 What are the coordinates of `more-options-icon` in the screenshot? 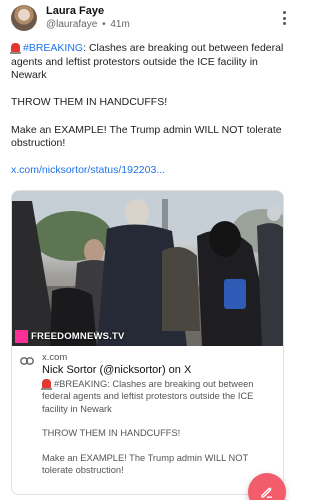 It's located at (284, 18).